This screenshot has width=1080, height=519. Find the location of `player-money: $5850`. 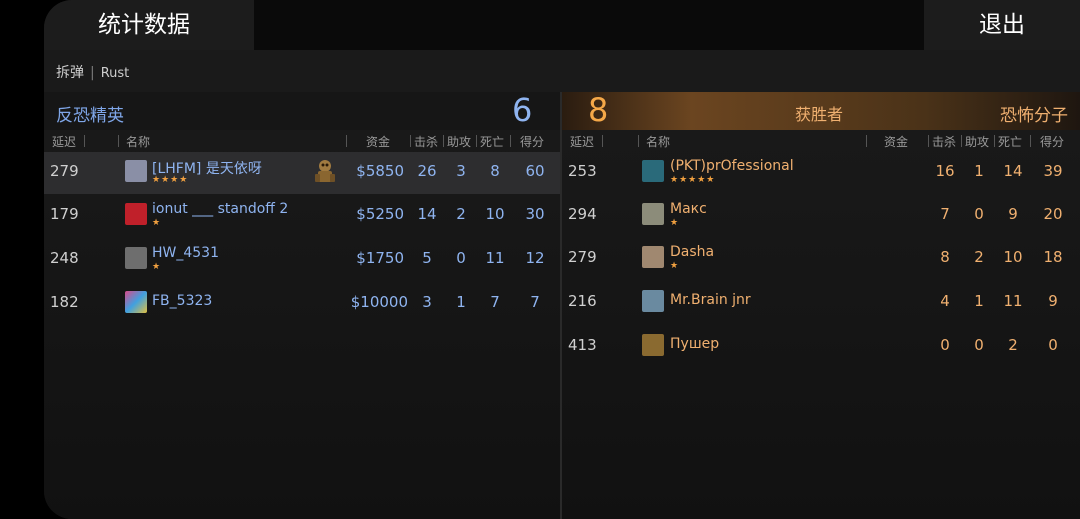

player-money: $5850 is located at coordinates (380, 171).